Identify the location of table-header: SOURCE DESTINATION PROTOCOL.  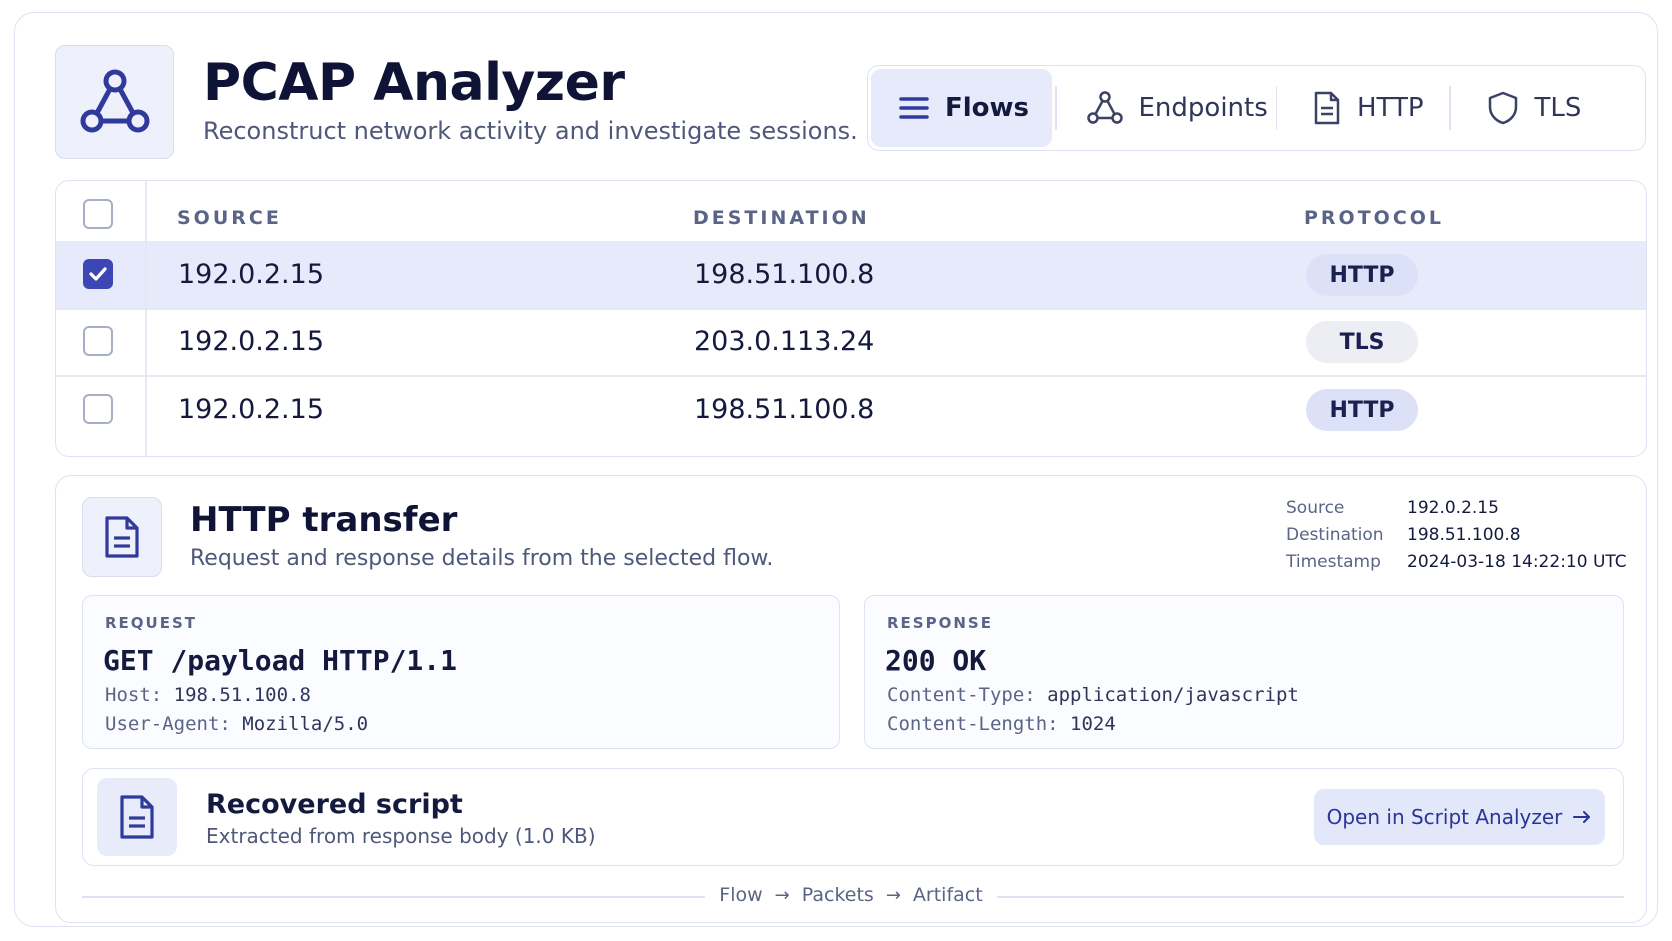
(851, 214).